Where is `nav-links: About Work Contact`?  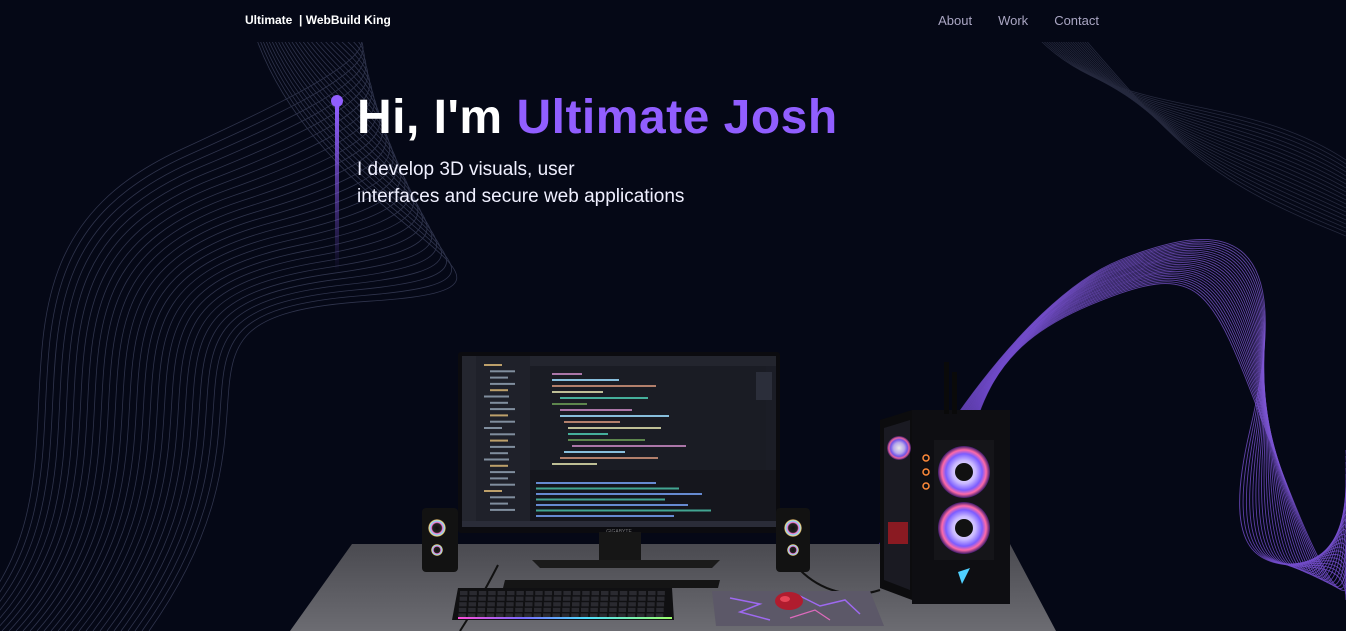
nav-links: About Work Contact is located at coordinates (1018, 20).